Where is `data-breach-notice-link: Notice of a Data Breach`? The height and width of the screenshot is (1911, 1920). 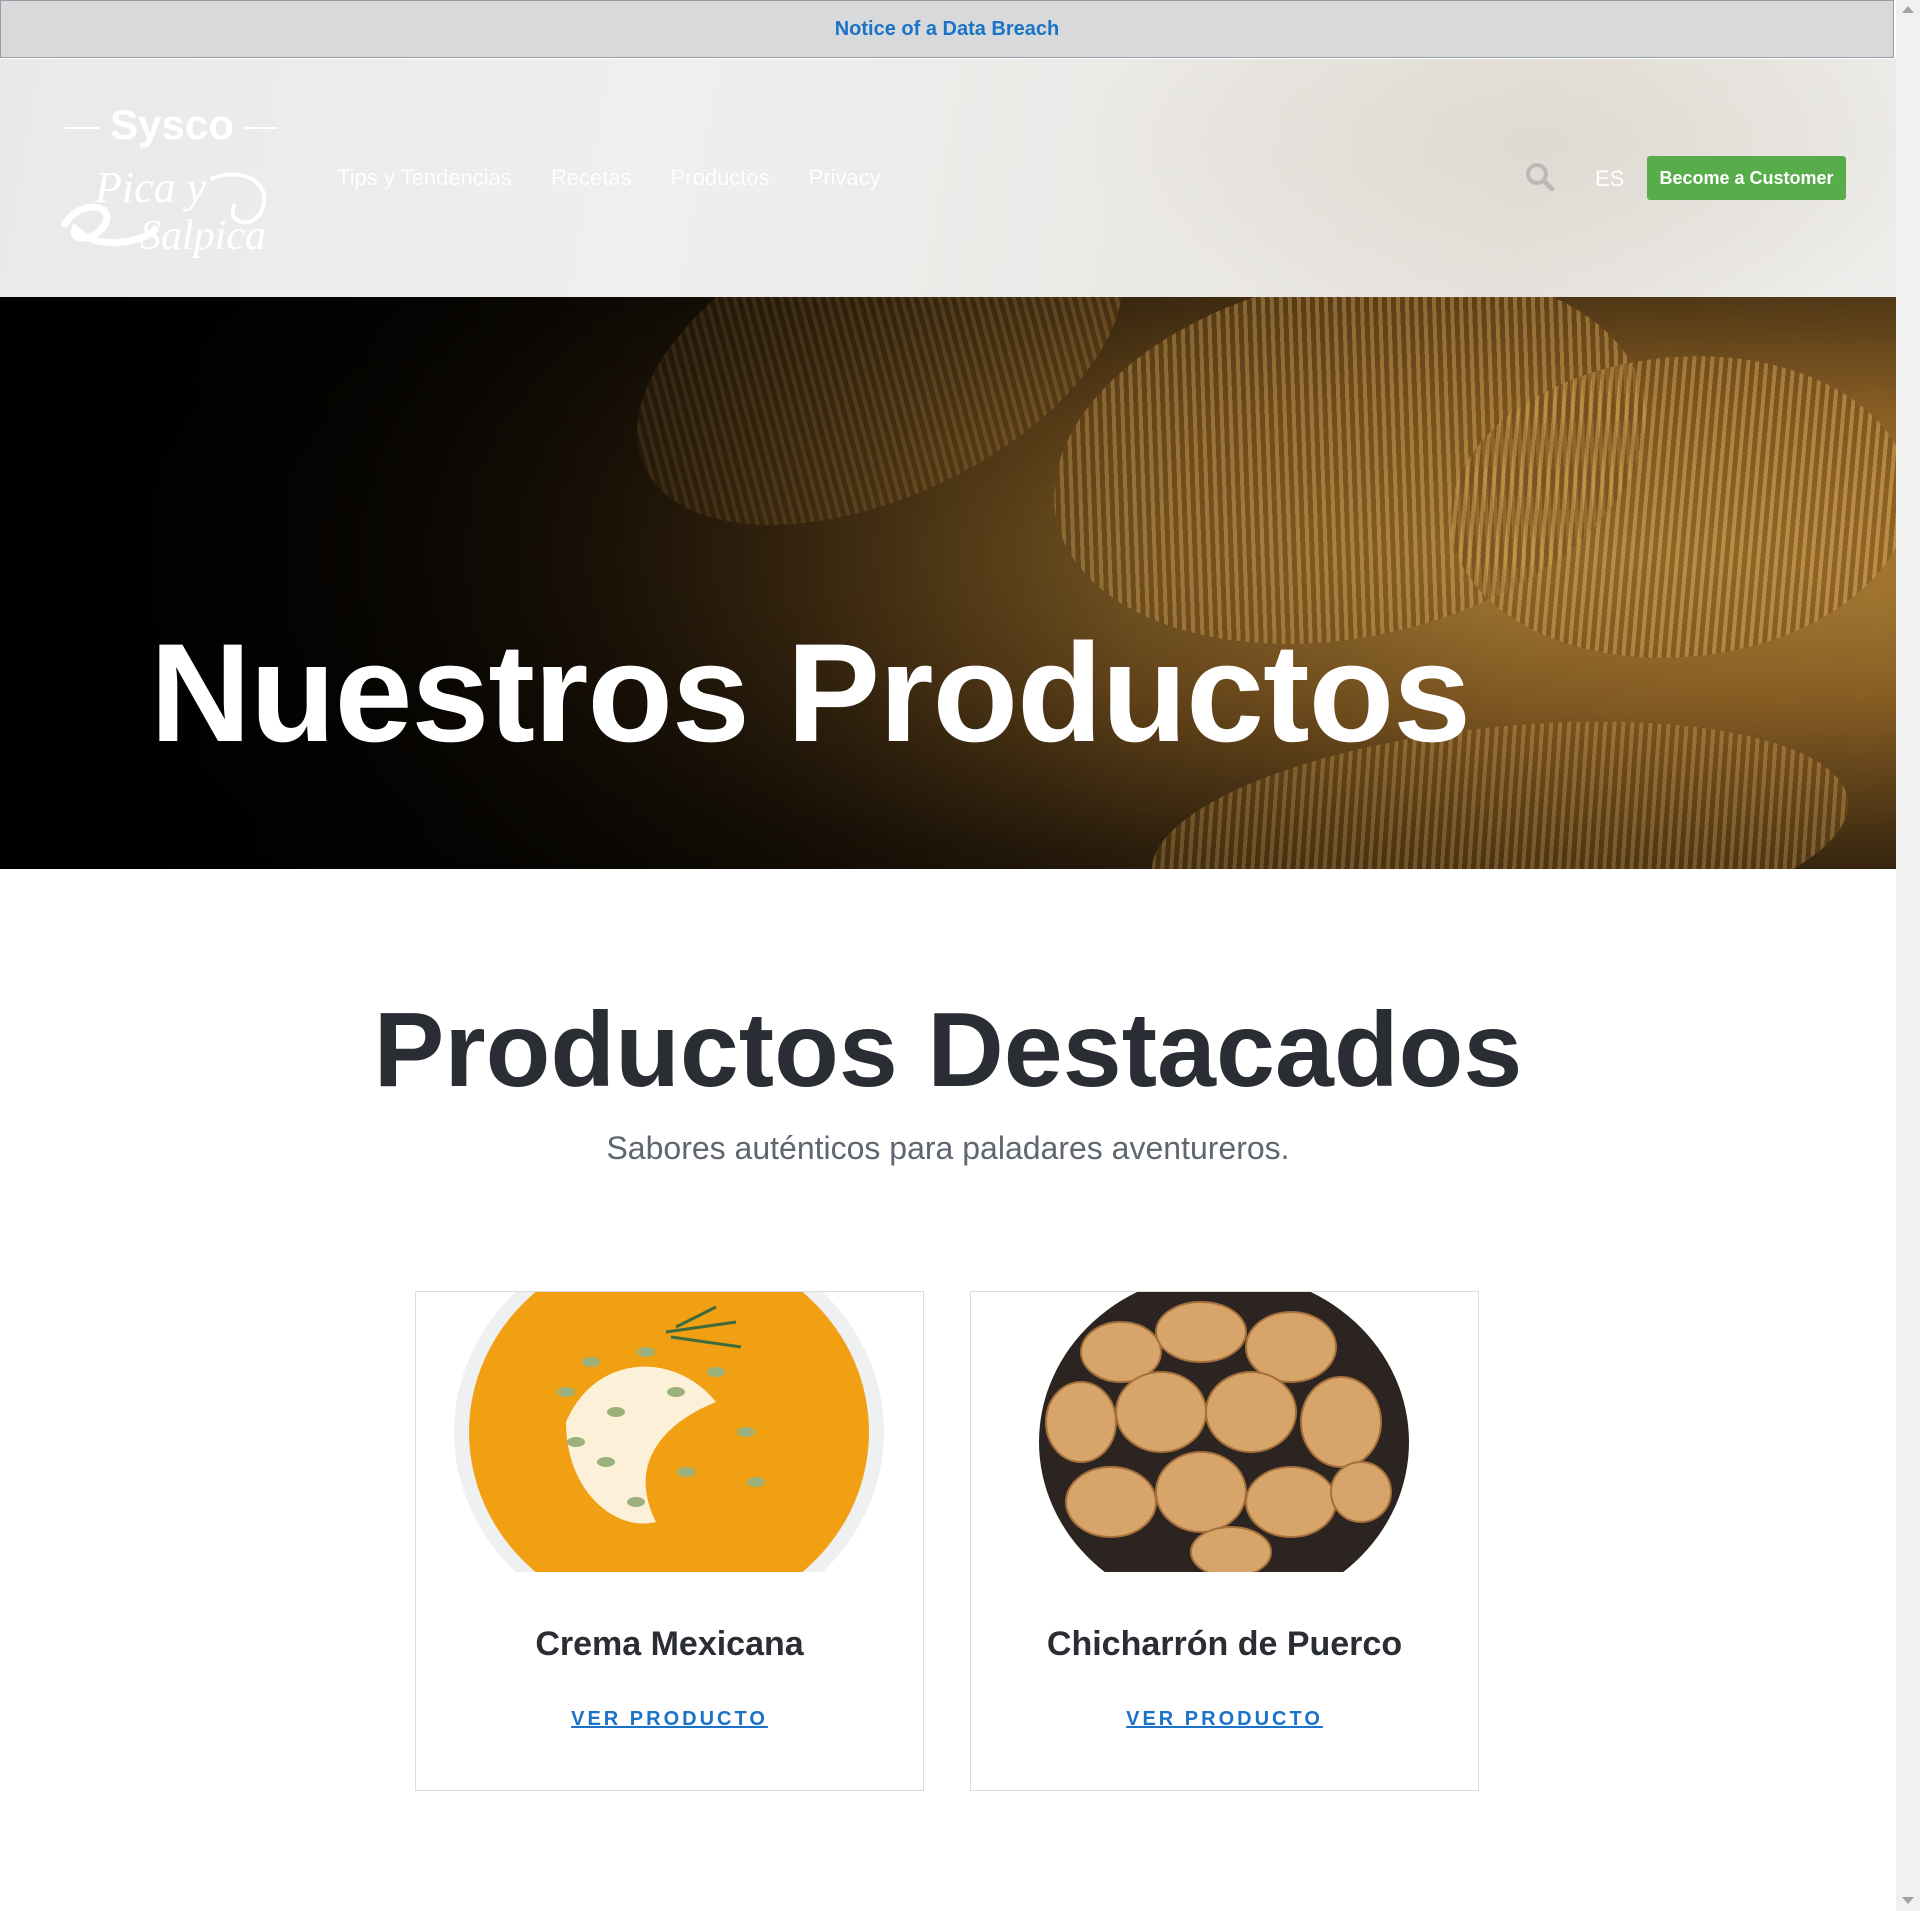 data-breach-notice-link: Notice of a Data Breach is located at coordinates (947, 29).